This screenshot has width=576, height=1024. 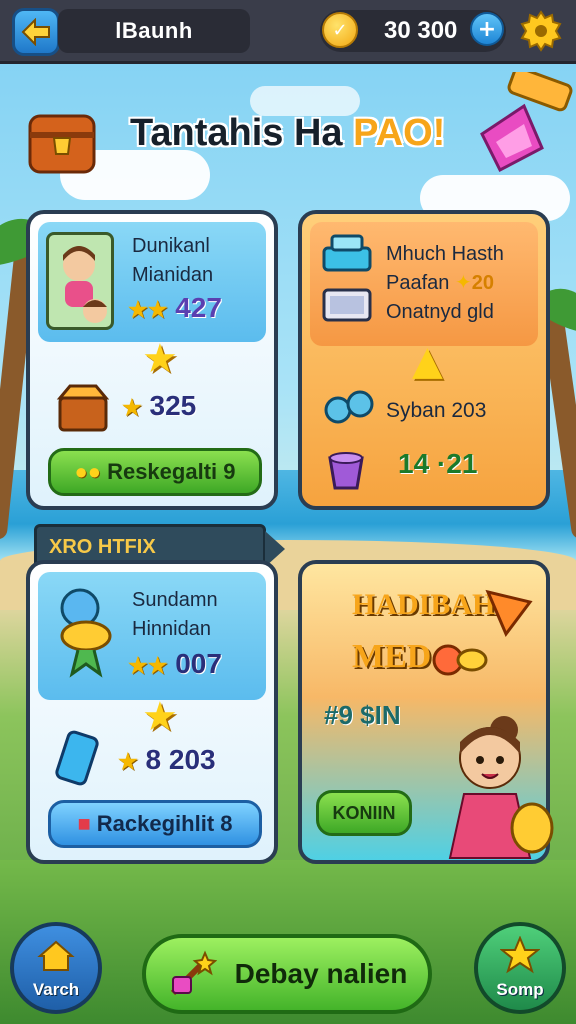 I want to click on card-stat-1: ★★ 427, so click(x=175, y=308).